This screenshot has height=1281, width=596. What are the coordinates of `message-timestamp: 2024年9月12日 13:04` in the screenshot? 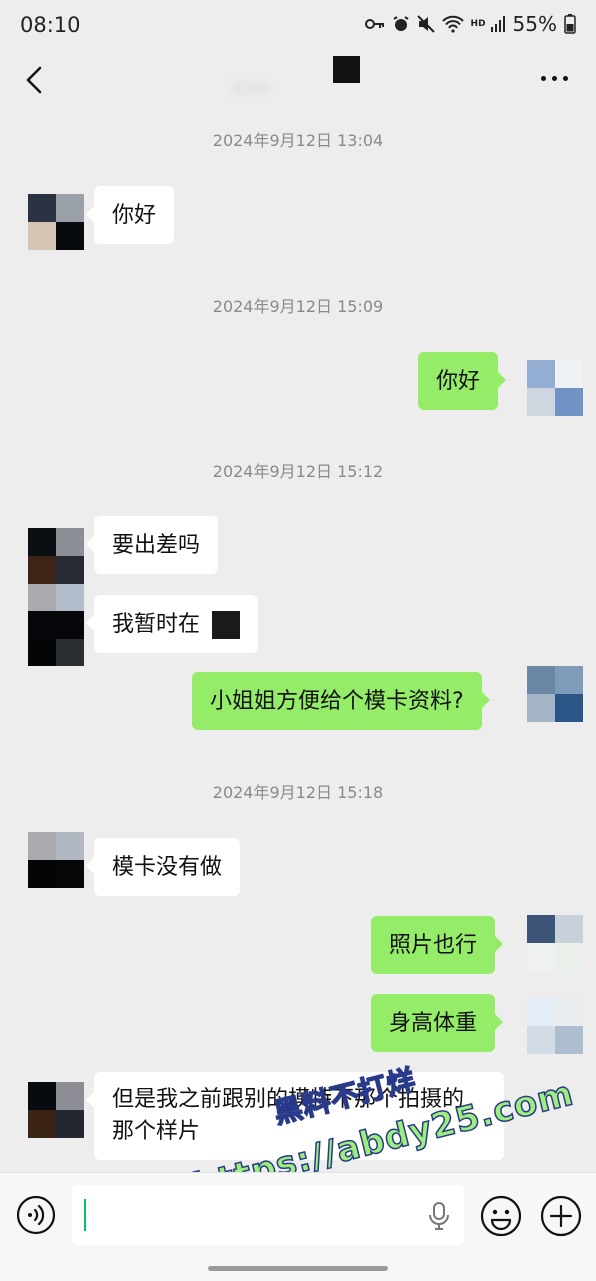 It's located at (298, 140).